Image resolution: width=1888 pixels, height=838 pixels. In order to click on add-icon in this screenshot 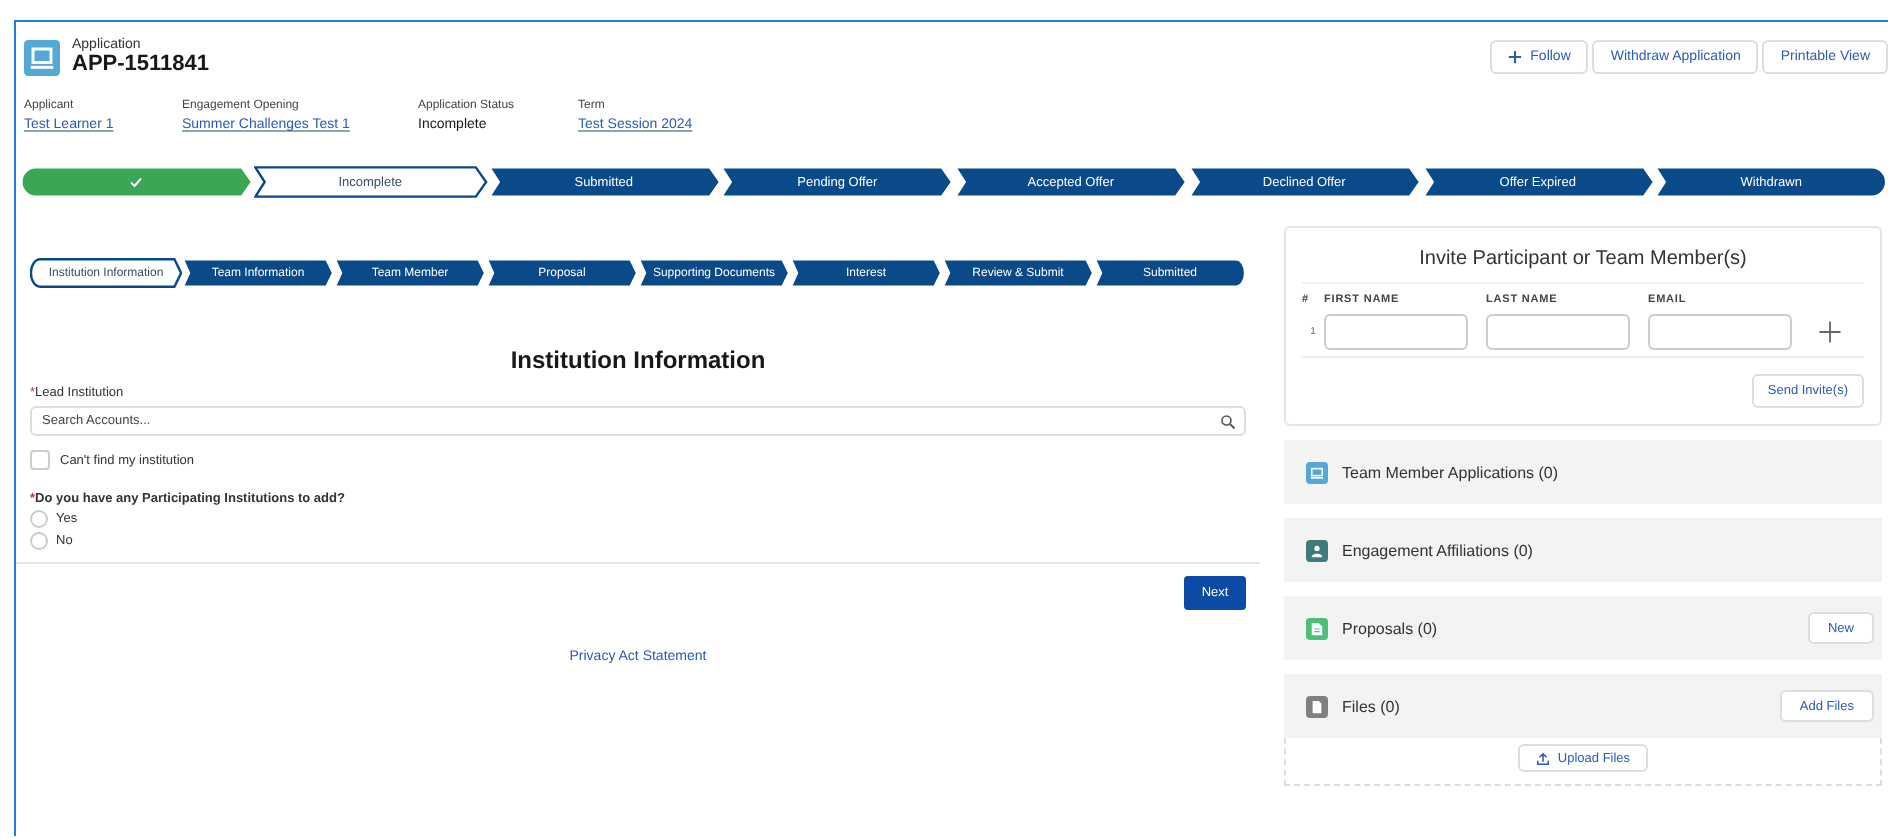, I will do `click(1830, 332)`.